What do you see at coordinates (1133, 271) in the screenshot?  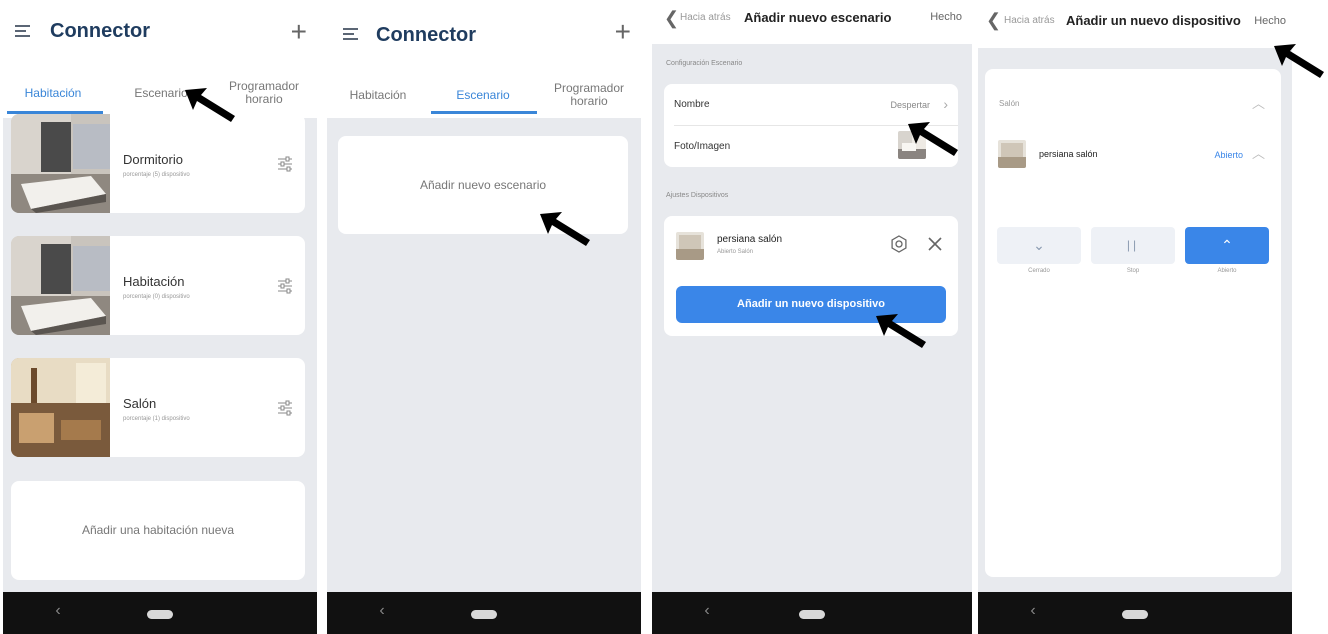 I see `control-label: Stop` at bounding box center [1133, 271].